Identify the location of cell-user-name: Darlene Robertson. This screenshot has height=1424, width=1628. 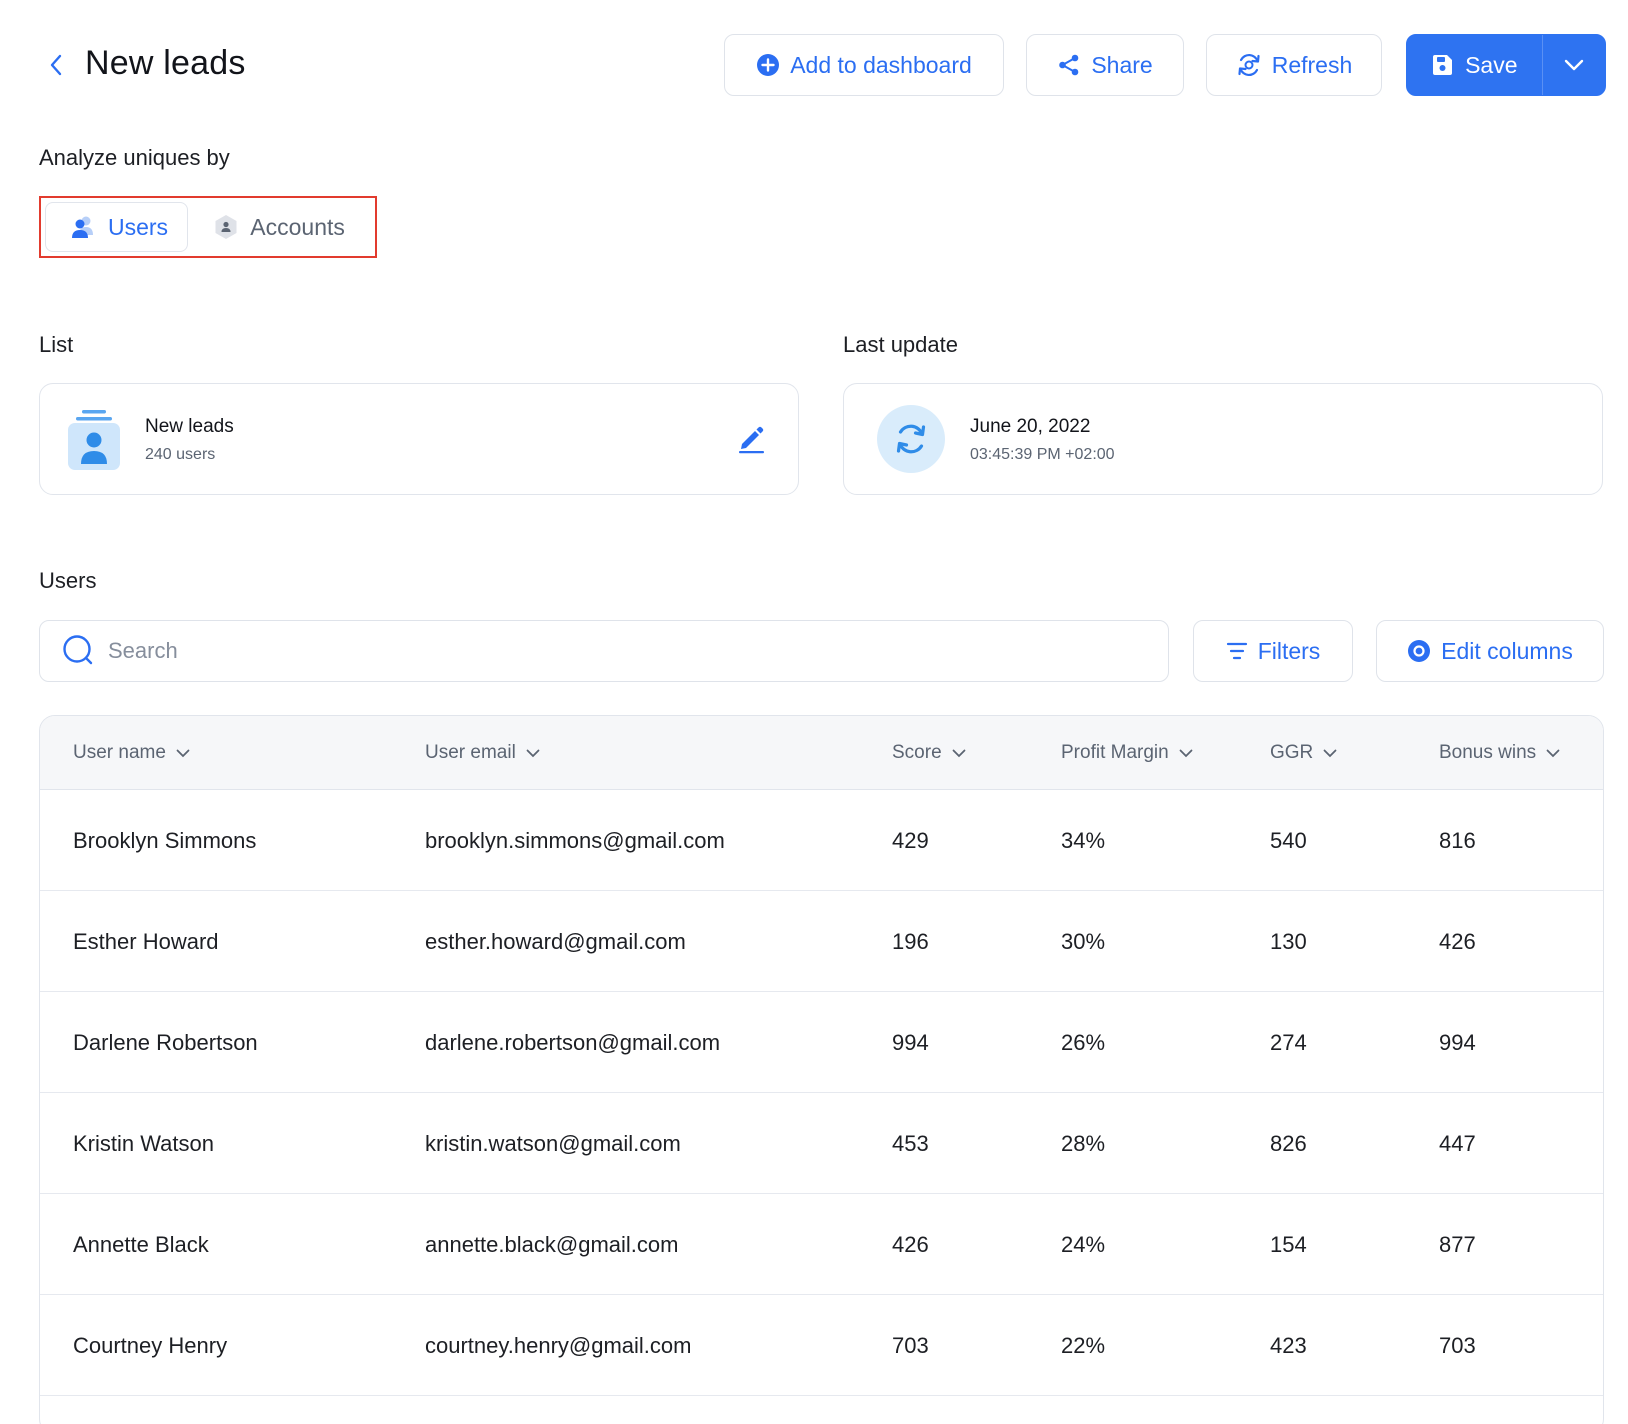
(165, 1042).